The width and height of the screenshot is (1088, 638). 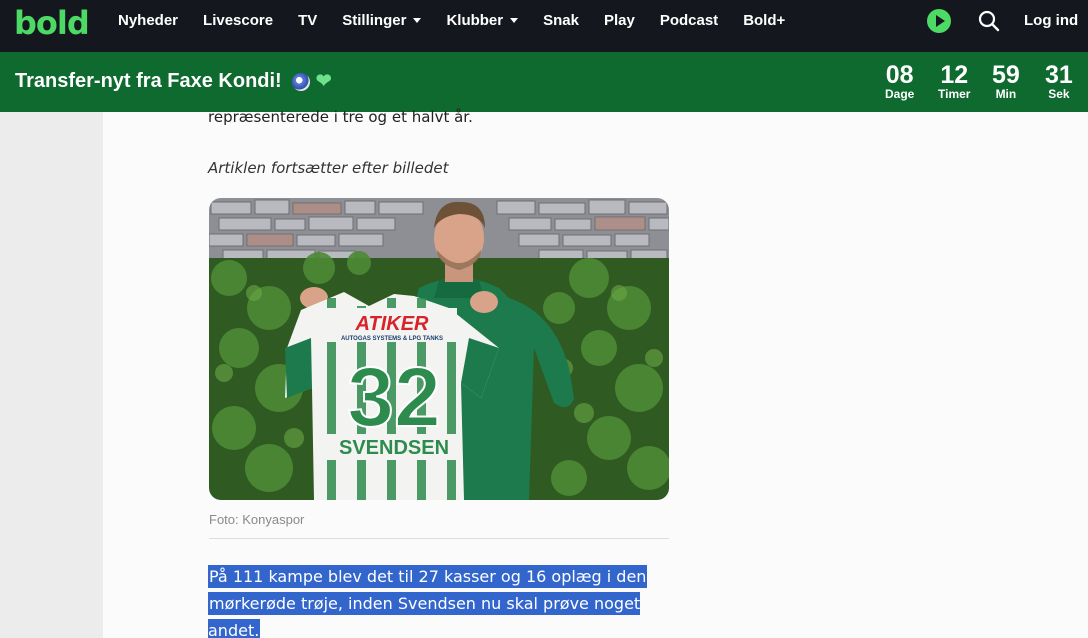 I want to click on soccer-ball-icon, so click(x=300, y=81).